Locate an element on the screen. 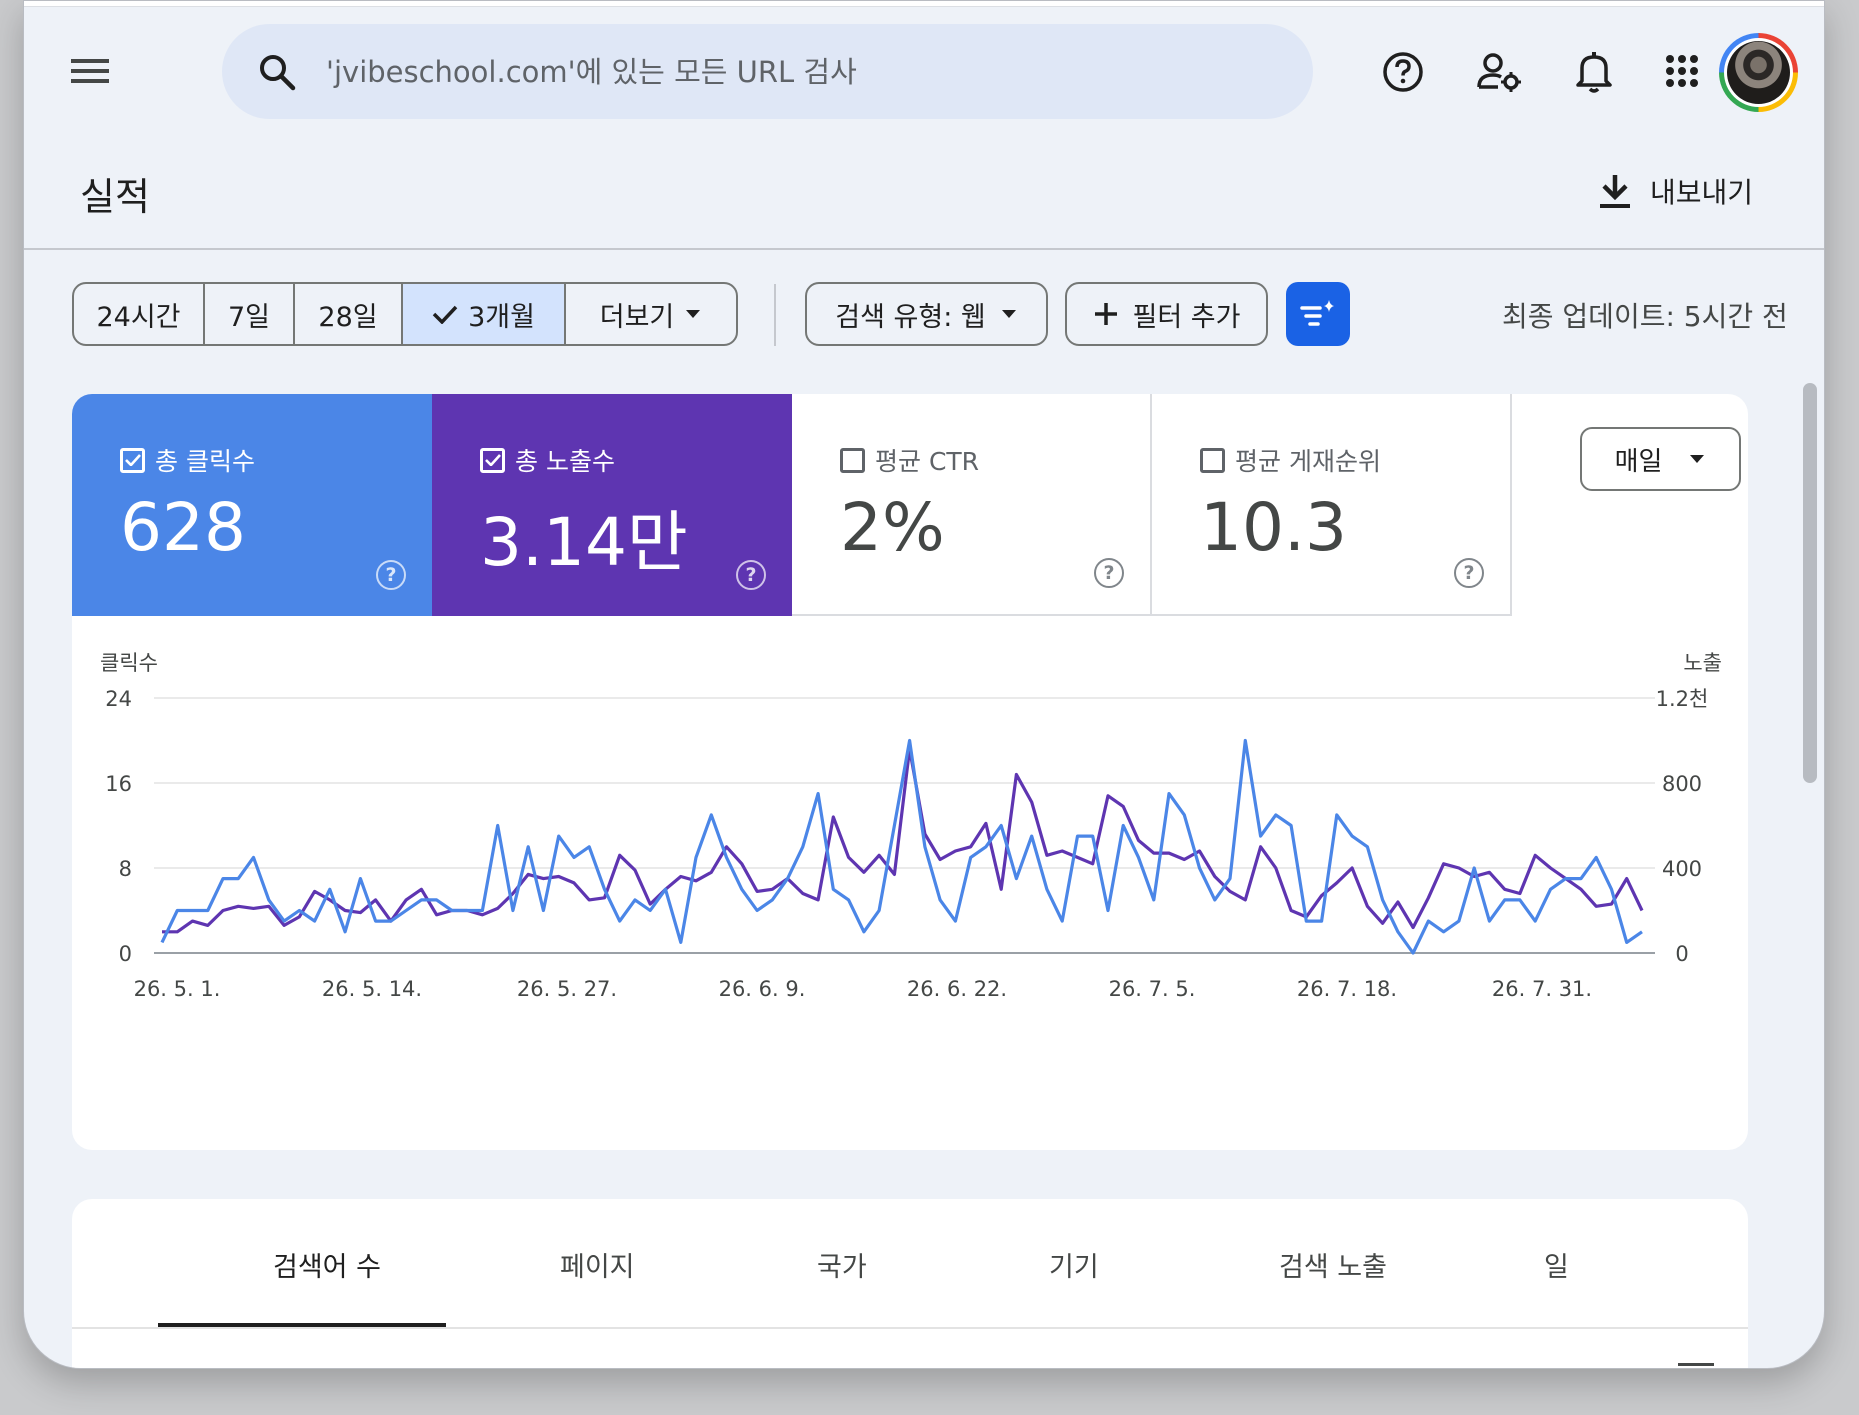 This screenshot has height=1415, width=1859. metric-label: 평균 게재순위 is located at coordinates (1290, 460).